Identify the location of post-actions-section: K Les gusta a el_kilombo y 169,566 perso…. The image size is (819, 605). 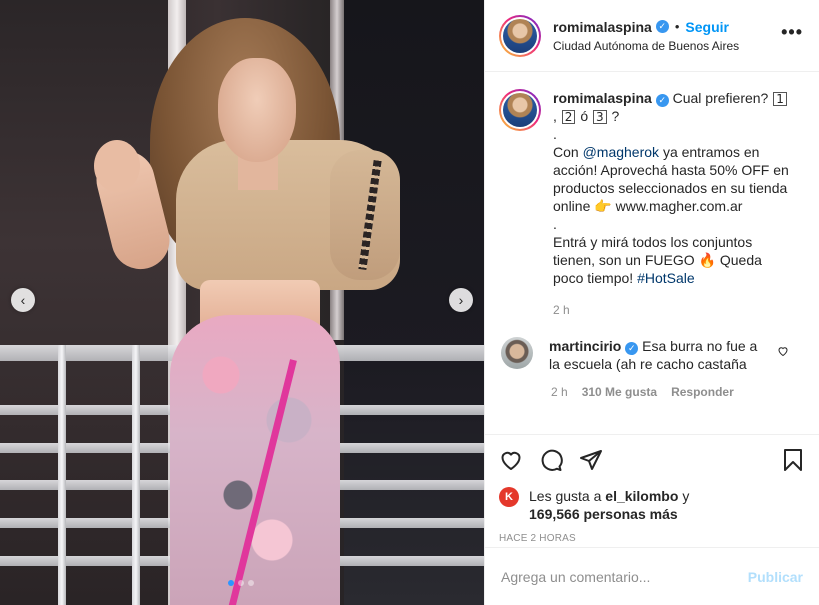
(652, 489).